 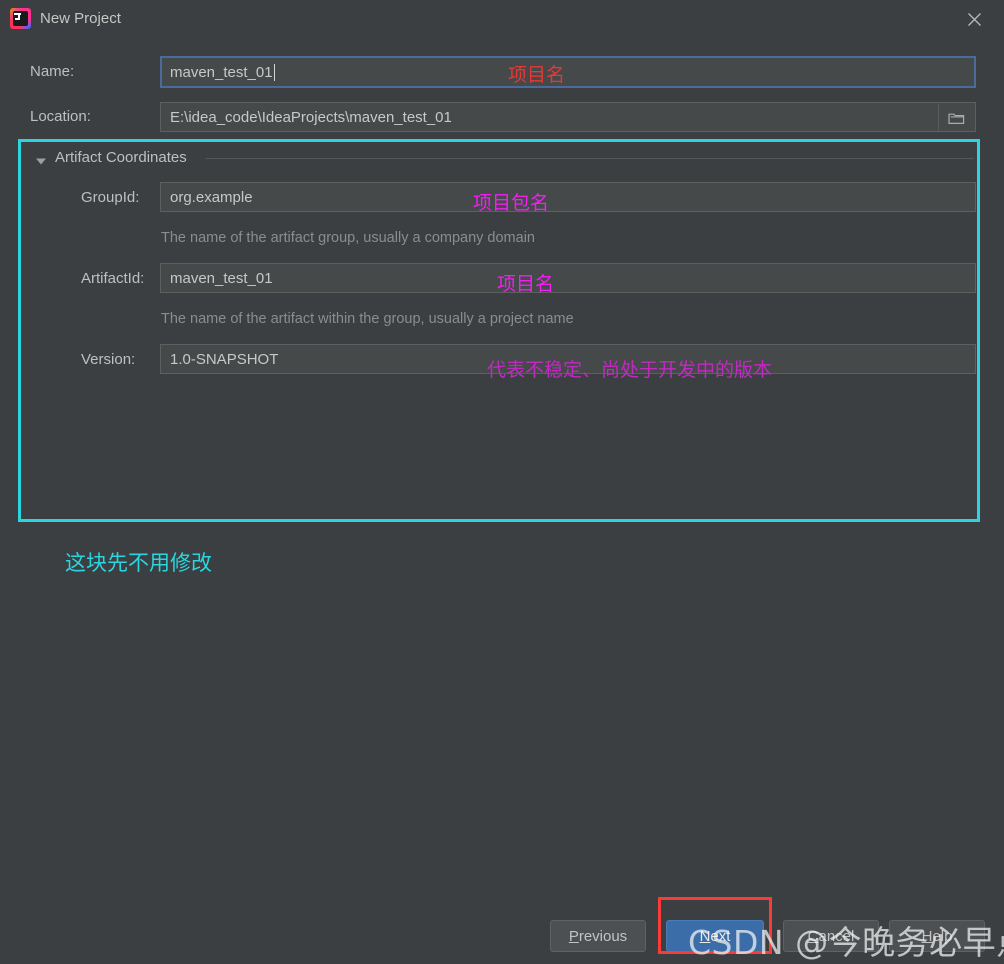 I want to click on annotation-name: 项目名, so click(x=537, y=75).